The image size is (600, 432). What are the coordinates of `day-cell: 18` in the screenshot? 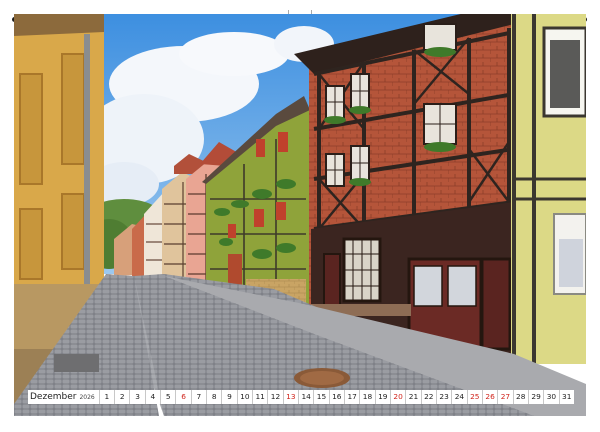 It's located at (366, 397).